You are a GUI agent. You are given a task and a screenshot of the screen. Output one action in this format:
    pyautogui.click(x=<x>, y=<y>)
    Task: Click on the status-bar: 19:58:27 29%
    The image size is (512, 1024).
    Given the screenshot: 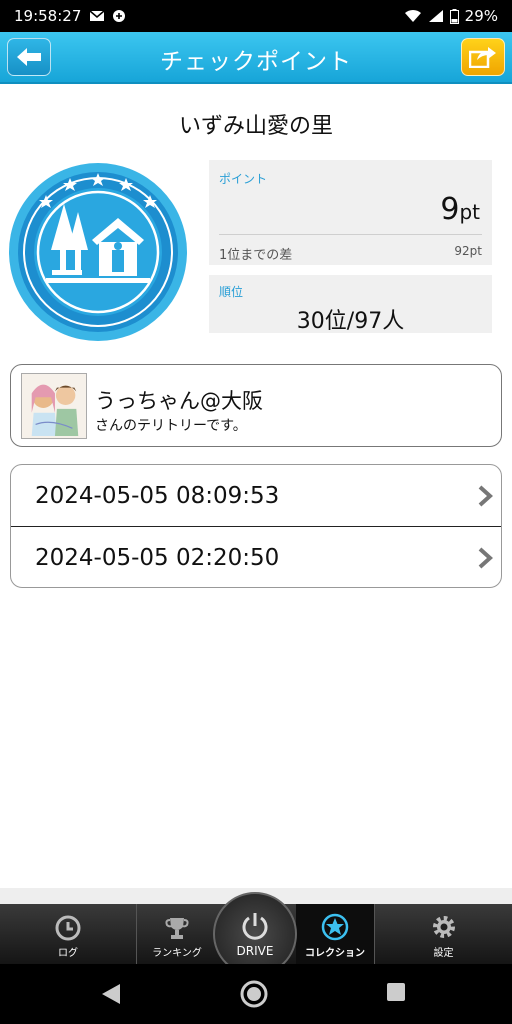 What is the action you would take?
    pyautogui.click(x=256, y=16)
    